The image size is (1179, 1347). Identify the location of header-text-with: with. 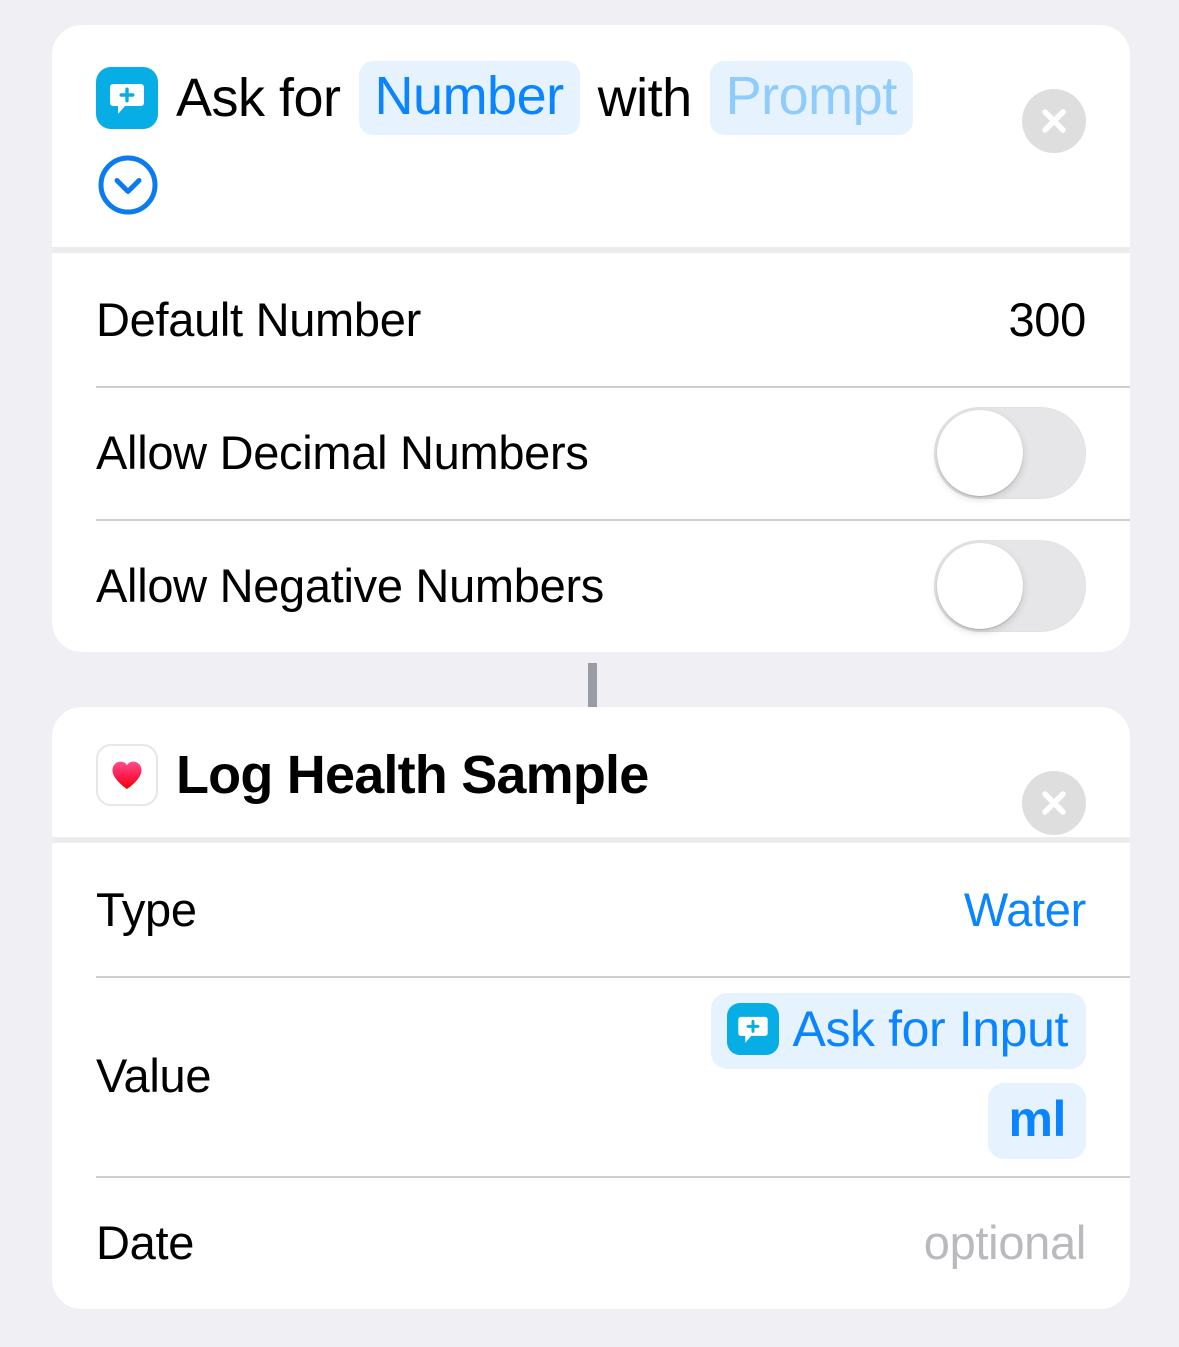
(645, 98).